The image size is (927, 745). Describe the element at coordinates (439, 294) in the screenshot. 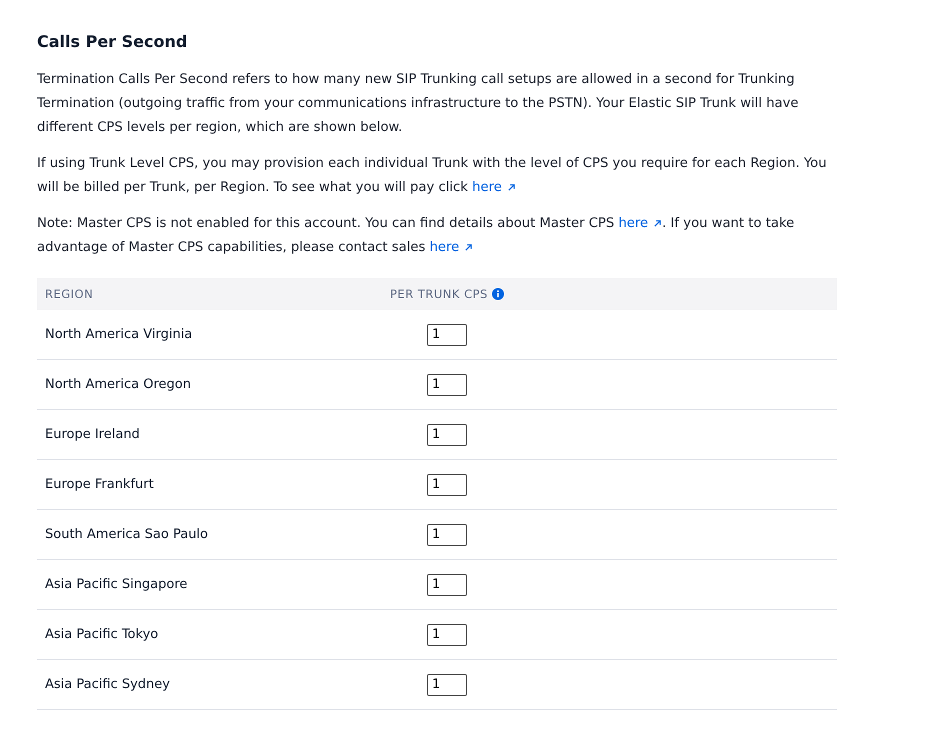

I see `column-header: PER TRUNK CPS` at that location.